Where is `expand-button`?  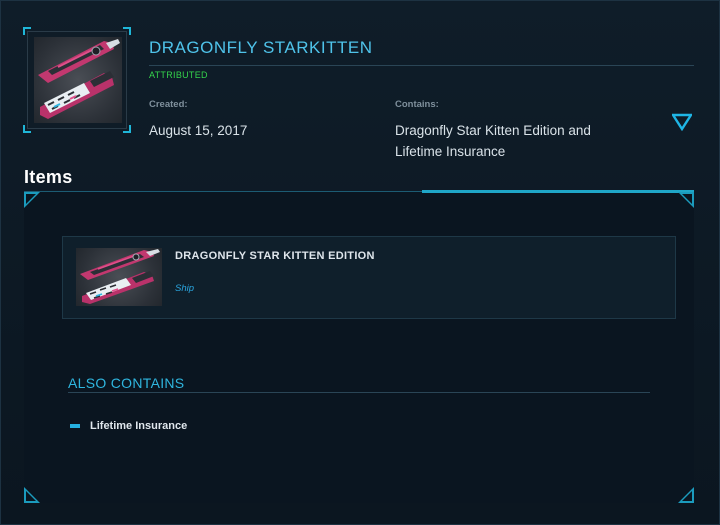 expand-button is located at coordinates (682, 122).